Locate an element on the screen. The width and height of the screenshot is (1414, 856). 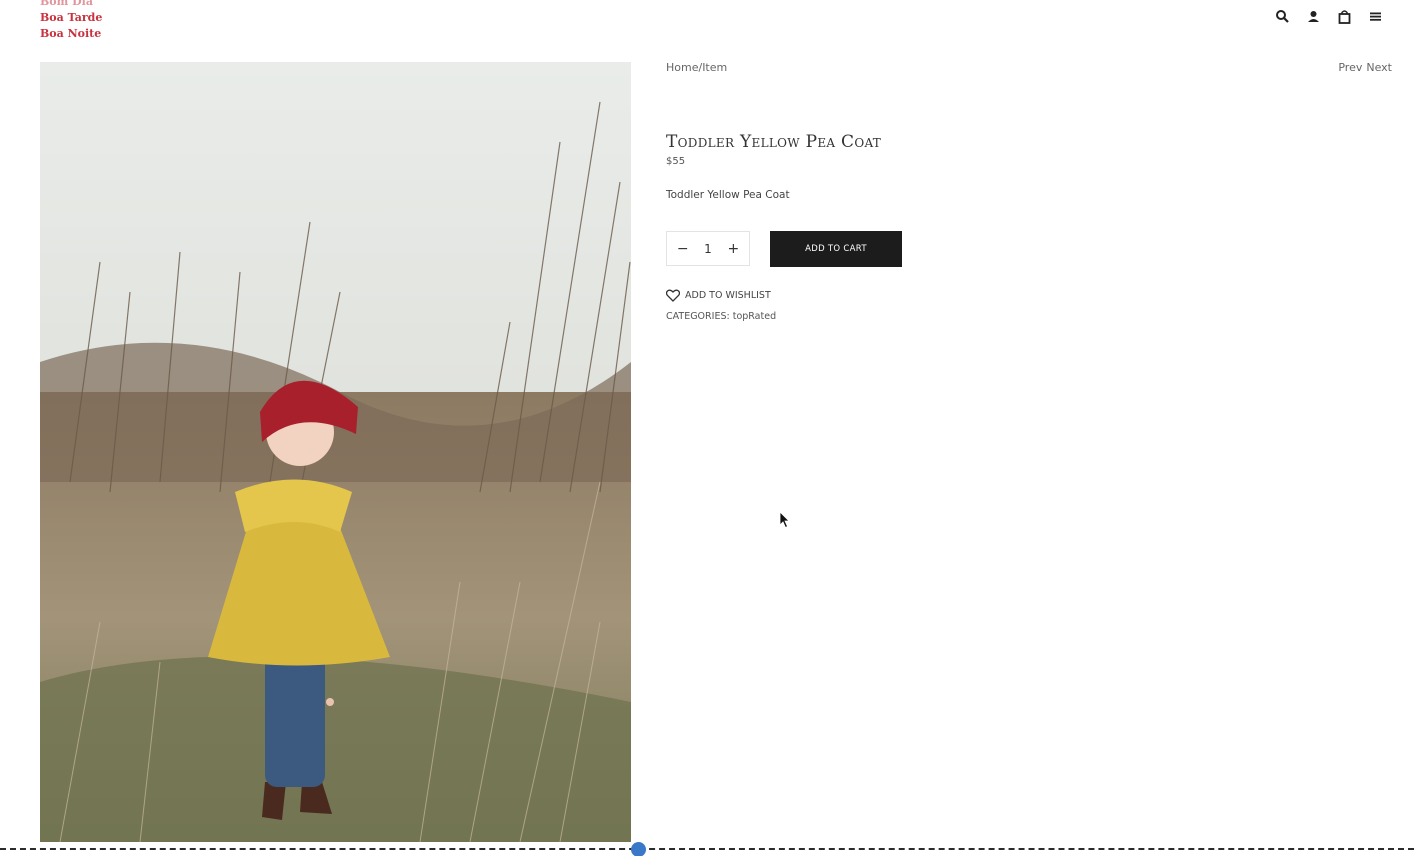
quantity-value: 1 is located at coordinates (708, 249).